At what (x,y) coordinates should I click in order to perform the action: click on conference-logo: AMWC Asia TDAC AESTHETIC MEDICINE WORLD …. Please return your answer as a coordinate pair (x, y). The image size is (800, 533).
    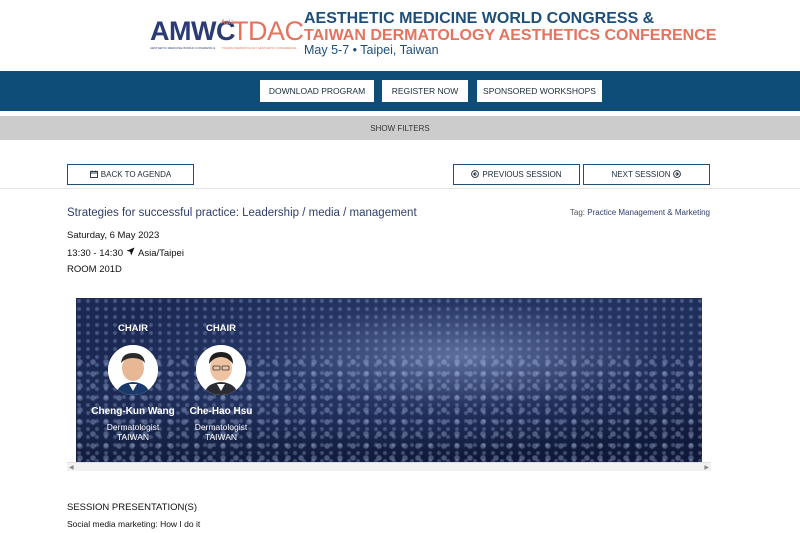
    Looking at the image, I should click on (227, 36).